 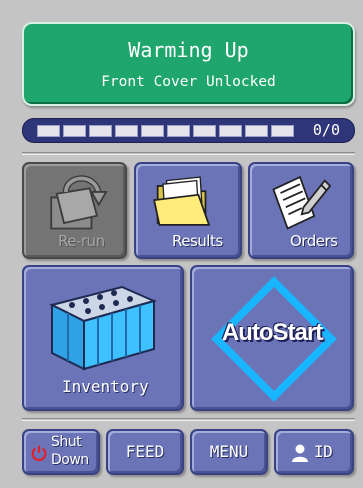 I want to click on rerun-button: Re-run, so click(x=74, y=210).